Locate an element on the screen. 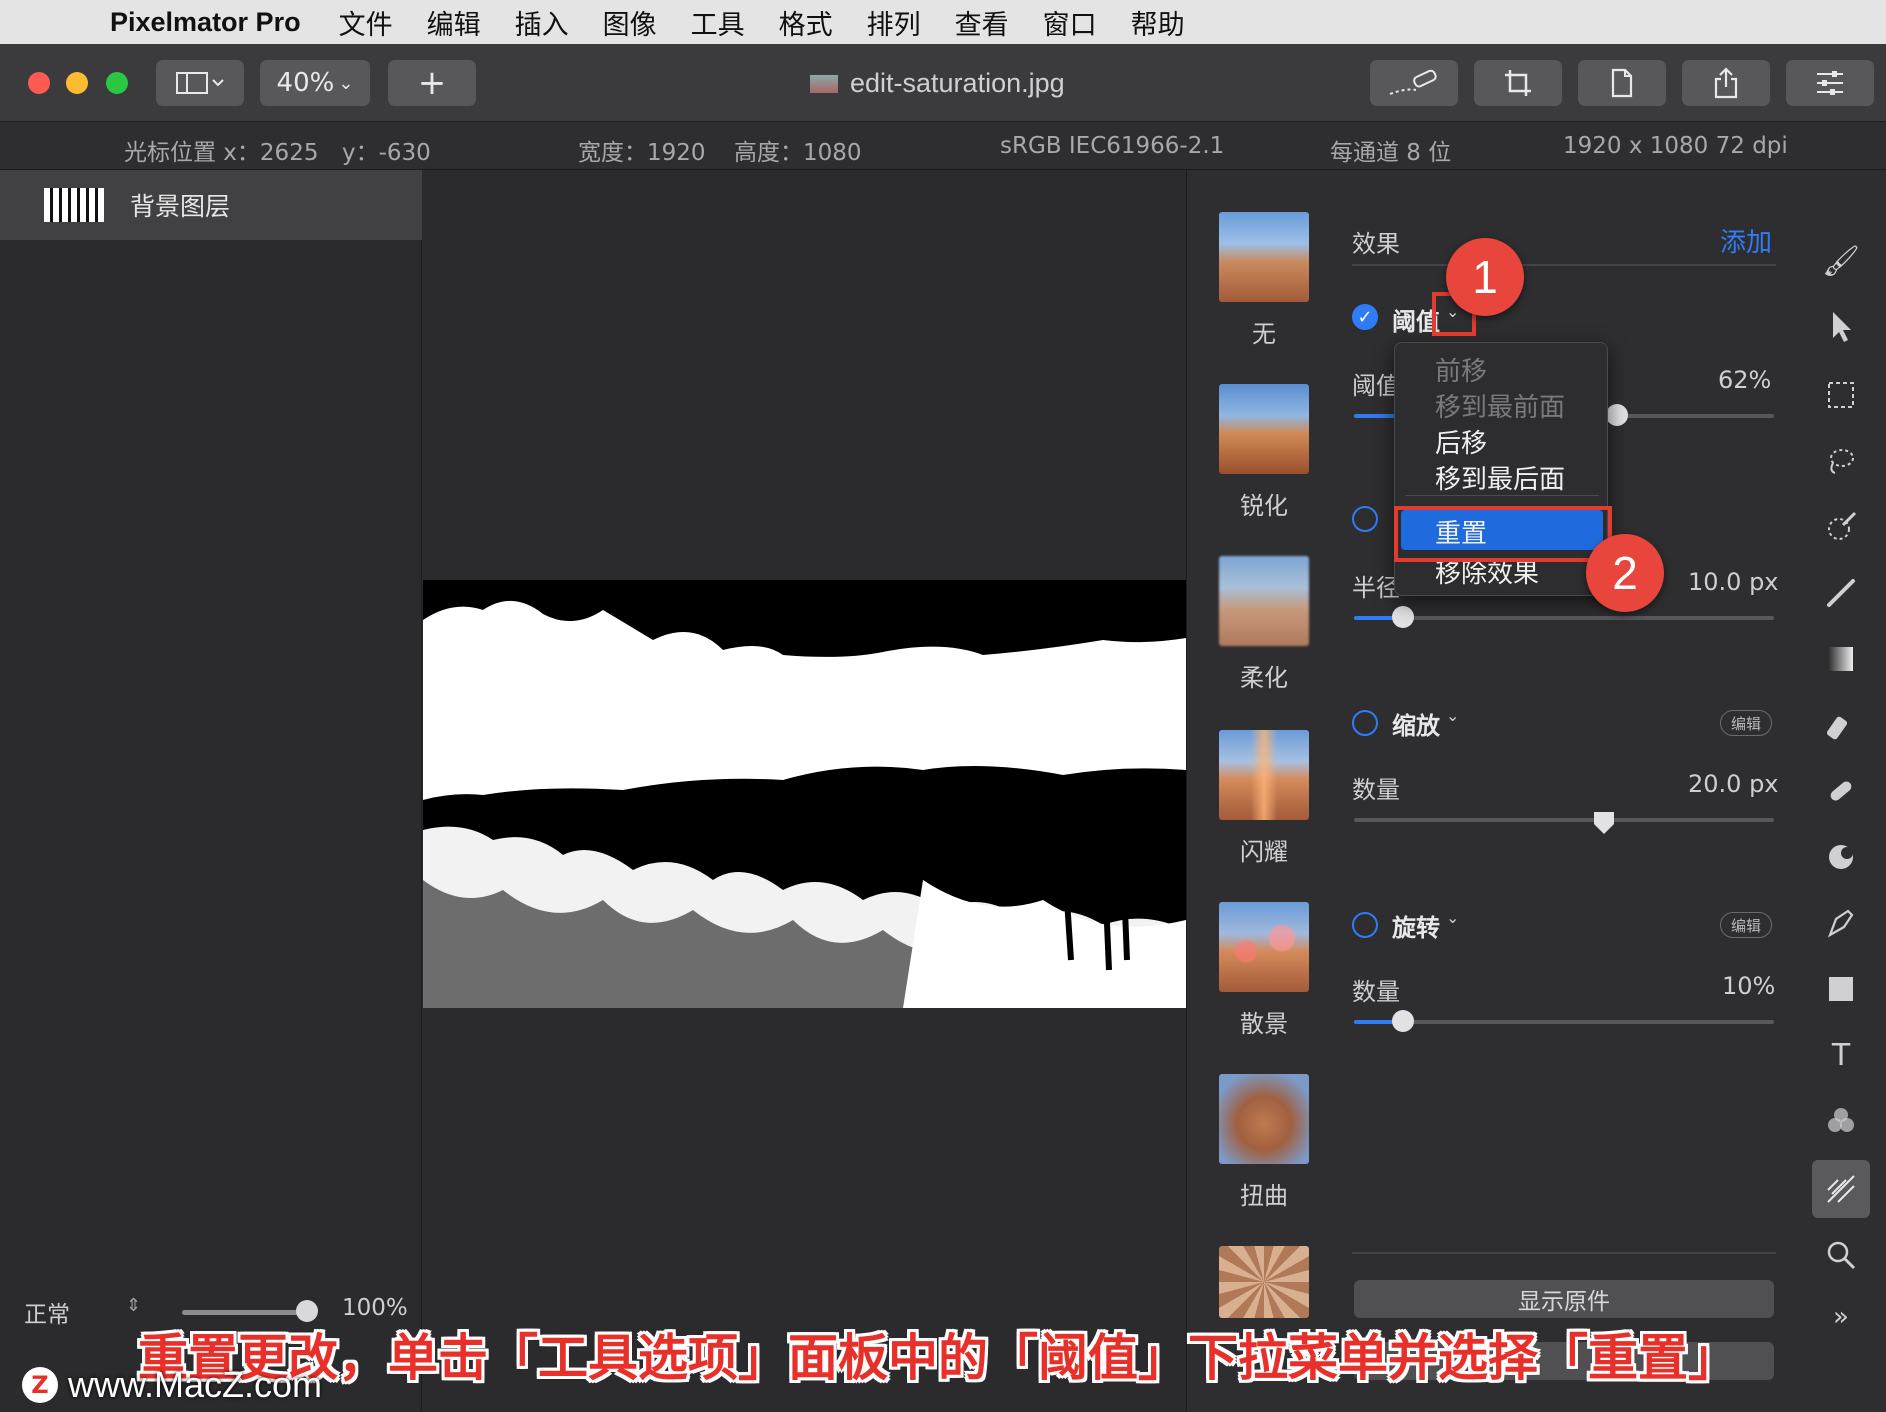 This screenshot has width=1886, height=1412. effect-enable-checkbox-rotate is located at coordinates (1365, 925).